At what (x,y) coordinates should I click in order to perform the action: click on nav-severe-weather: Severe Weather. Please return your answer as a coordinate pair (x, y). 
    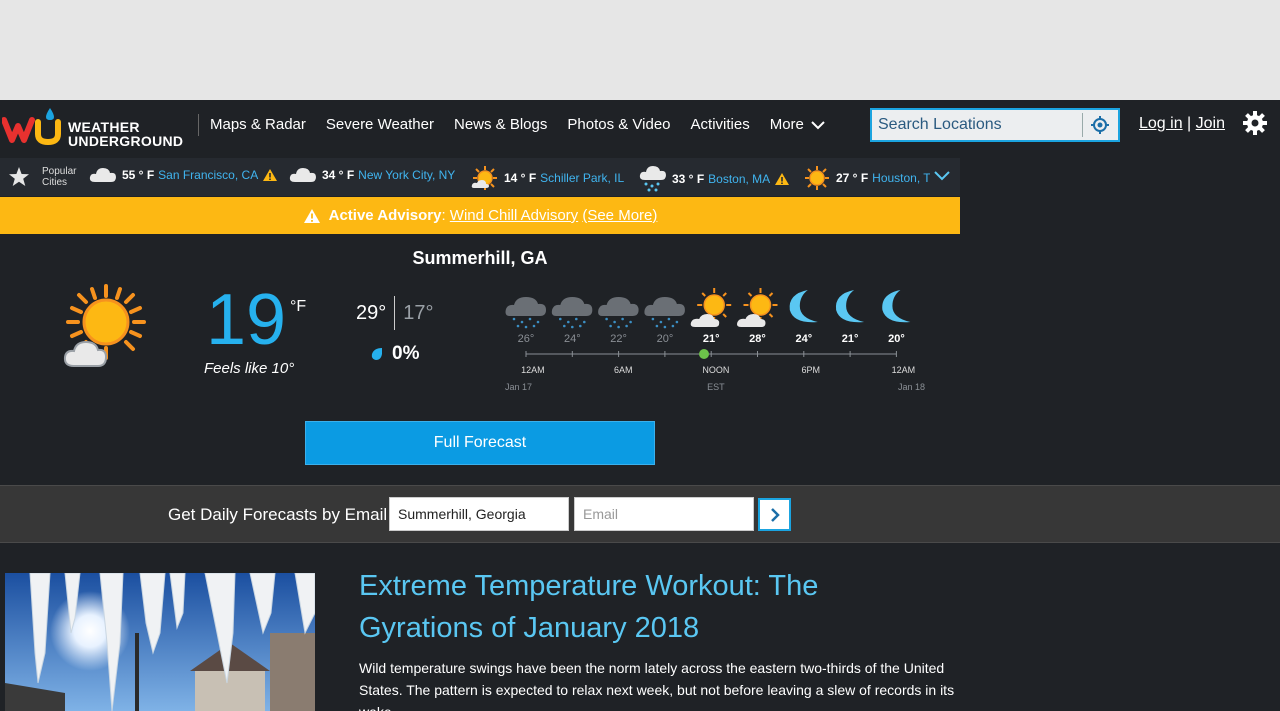
    Looking at the image, I should click on (380, 124).